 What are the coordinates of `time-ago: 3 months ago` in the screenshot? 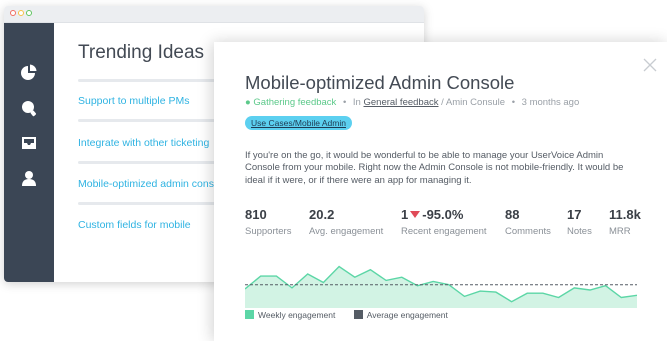 It's located at (550, 102).